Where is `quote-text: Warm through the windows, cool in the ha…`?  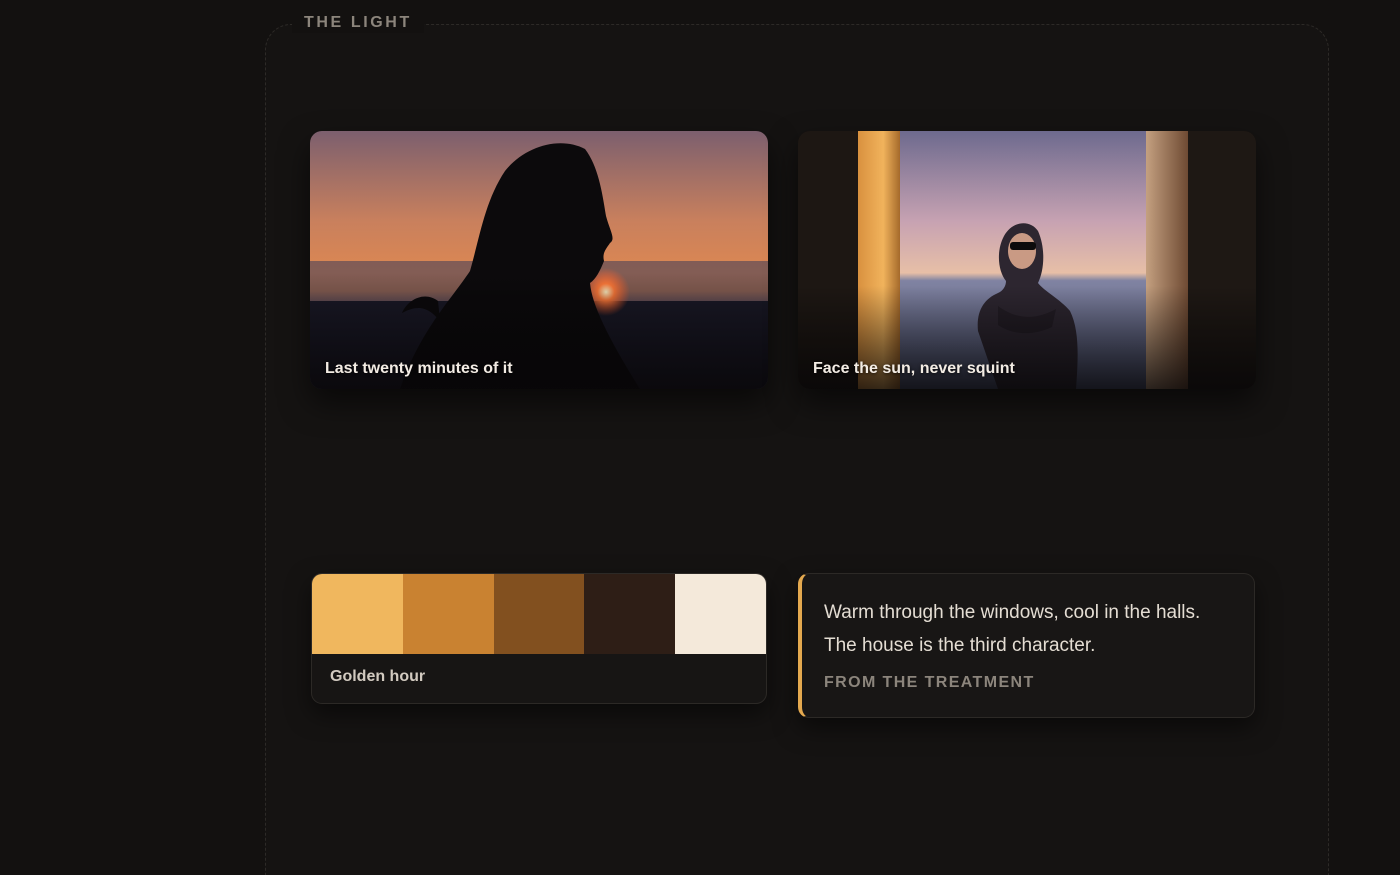 quote-text: Warm through the windows, cool in the ha… is located at coordinates (1012, 629).